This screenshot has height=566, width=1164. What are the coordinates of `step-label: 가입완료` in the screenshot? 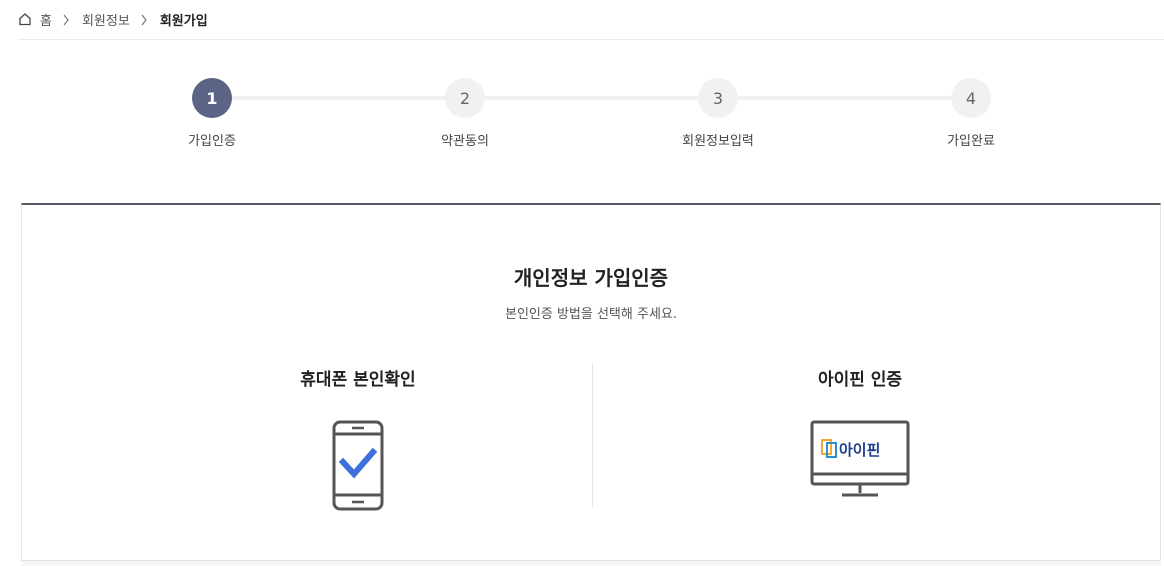 It's located at (971, 141).